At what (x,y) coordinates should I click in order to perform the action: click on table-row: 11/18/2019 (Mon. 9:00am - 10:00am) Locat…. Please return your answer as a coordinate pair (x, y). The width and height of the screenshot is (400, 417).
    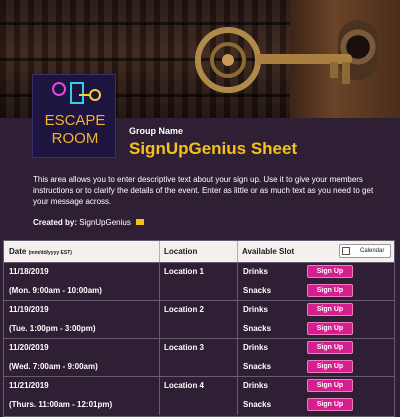
    Looking at the image, I should click on (199, 281).